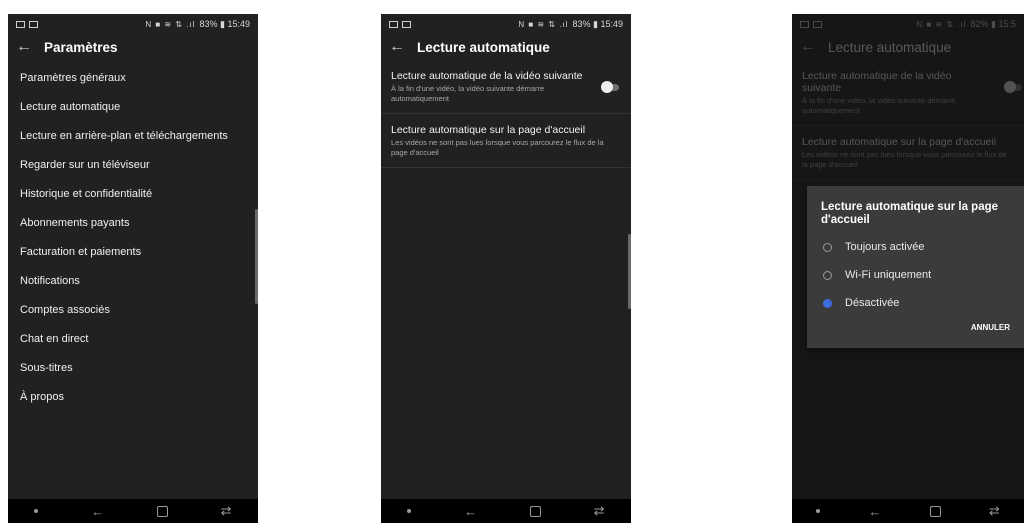 The image size is (1024, 523). Describe the element at coordinates (133, 165) in the screenshot. I see `settings-item-watch-on-tv: Regarder sur un téléviseur` at that location.